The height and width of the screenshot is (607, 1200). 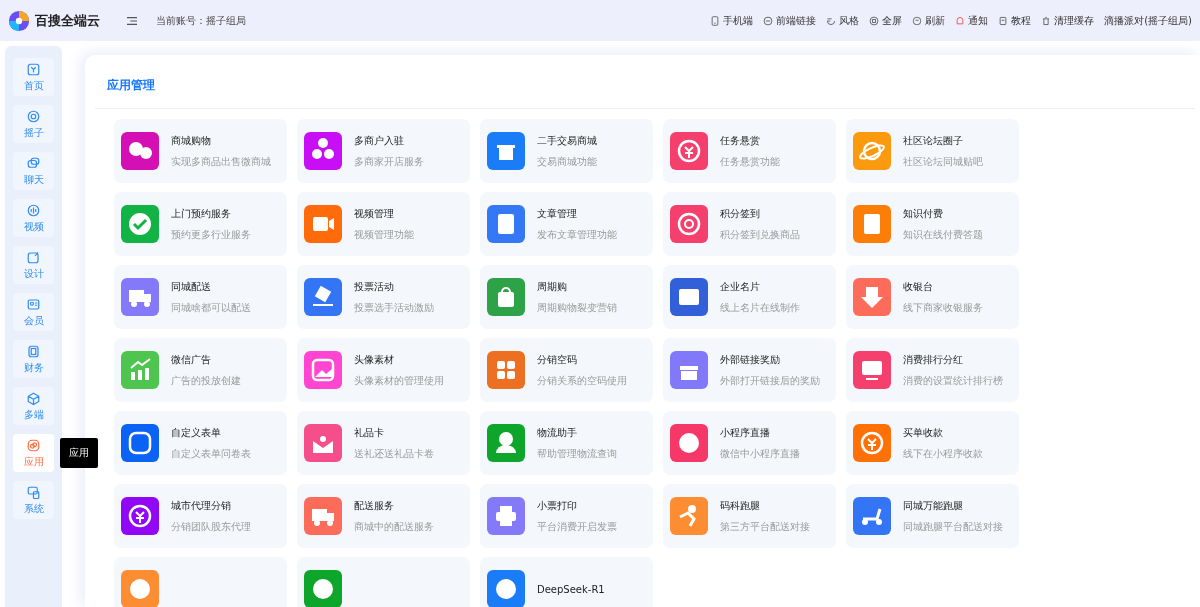 I want to click on app-description: 线下在小程序收款, so click(x=943, y=453).